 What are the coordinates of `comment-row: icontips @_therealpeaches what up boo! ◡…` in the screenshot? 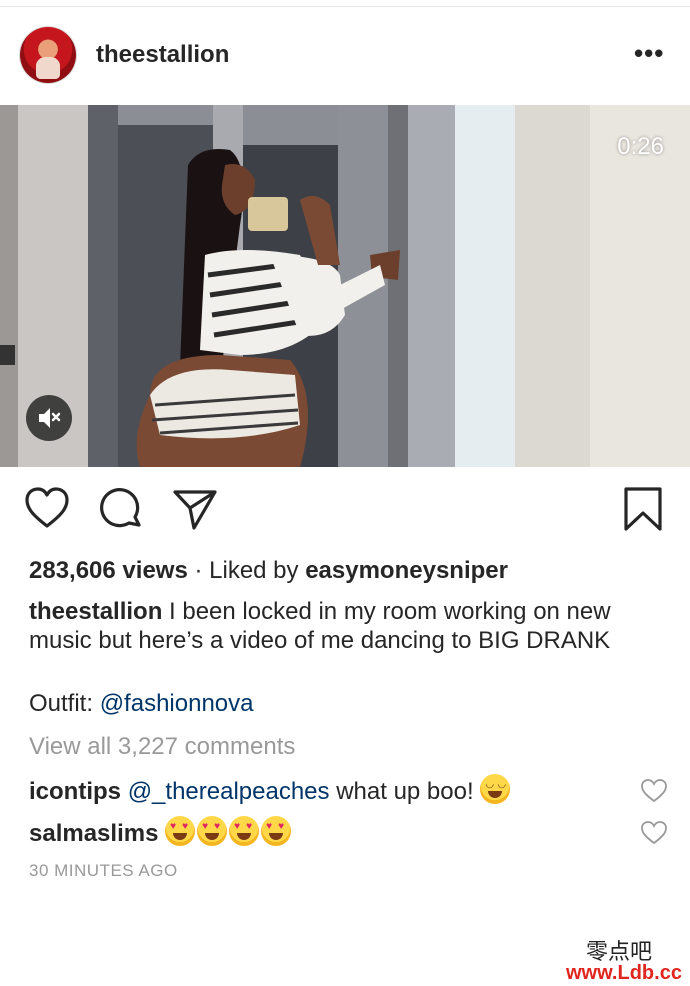 It's located at (270, 790).